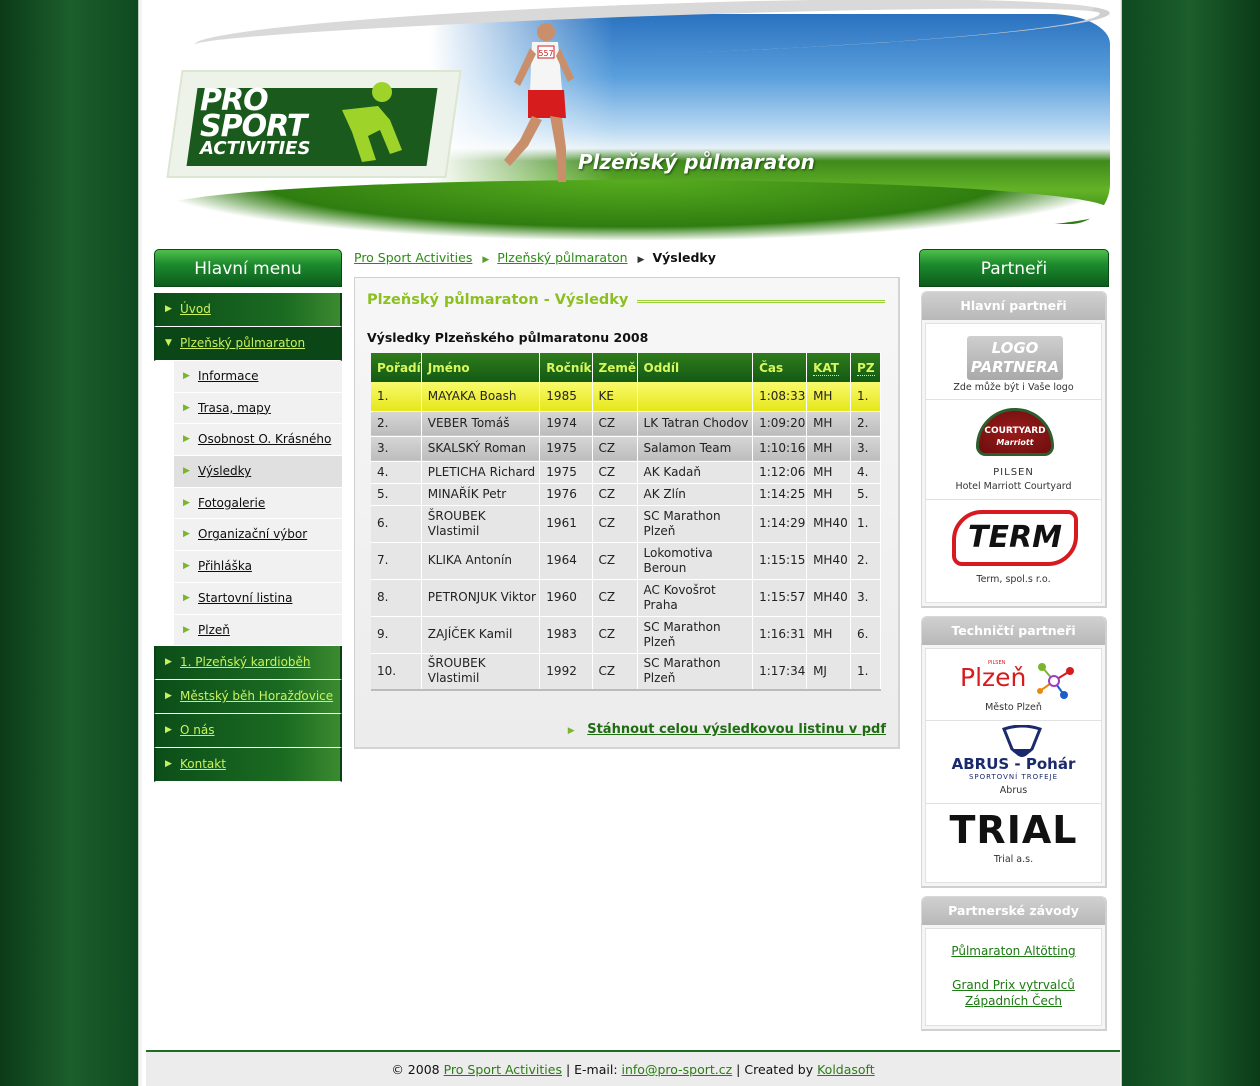 Image resolution: width=1260 pixels, height=1086 pixels. I want to click on table-cell: 1:15:15, so click(780, 561).